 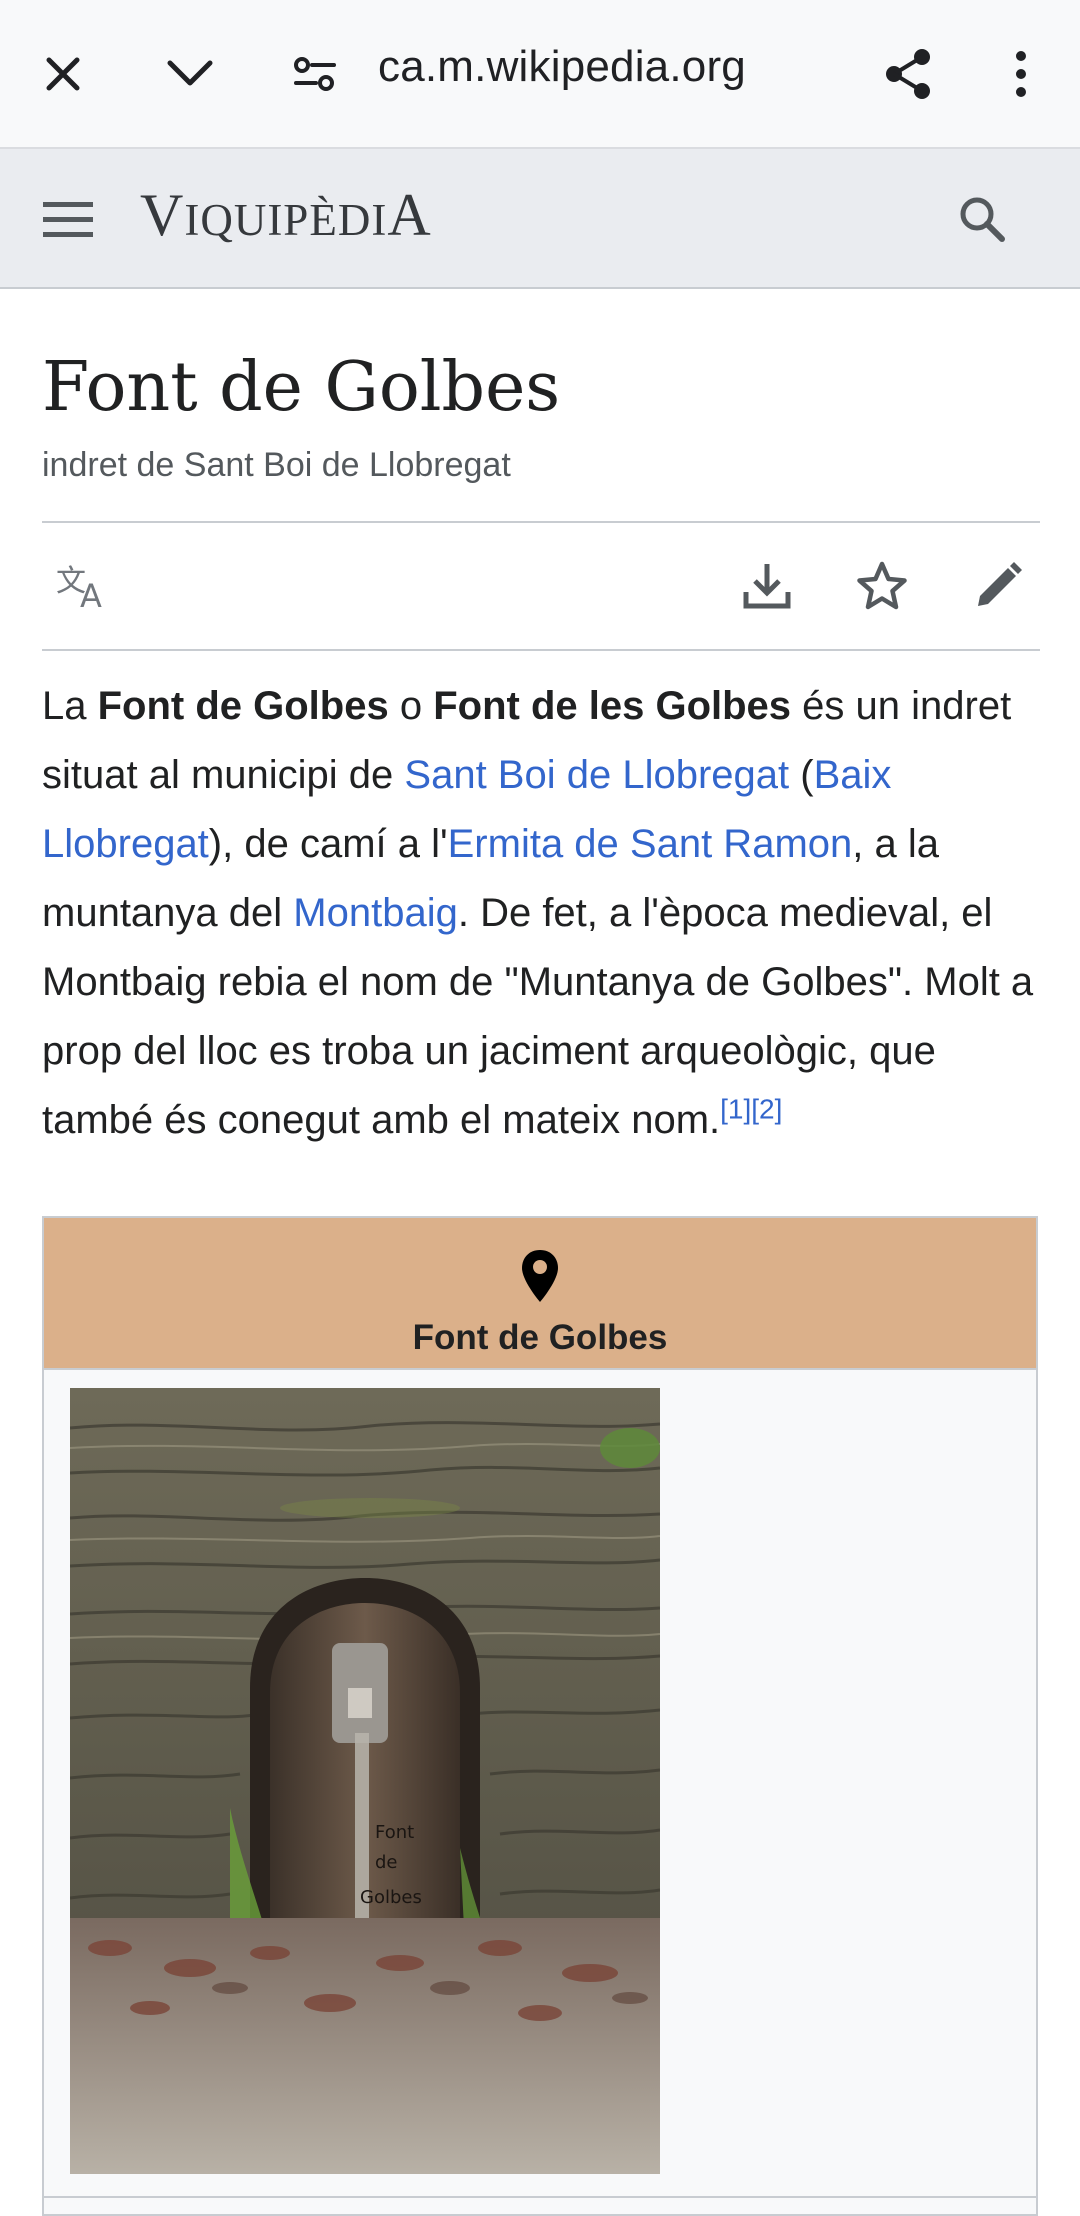 I want to click on wiki-wordmark: VIQUIPÈDIA, so click(x=286, y=215).